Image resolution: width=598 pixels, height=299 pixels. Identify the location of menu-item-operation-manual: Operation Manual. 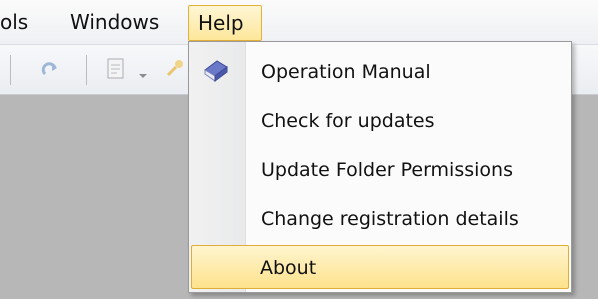
(380, 72).